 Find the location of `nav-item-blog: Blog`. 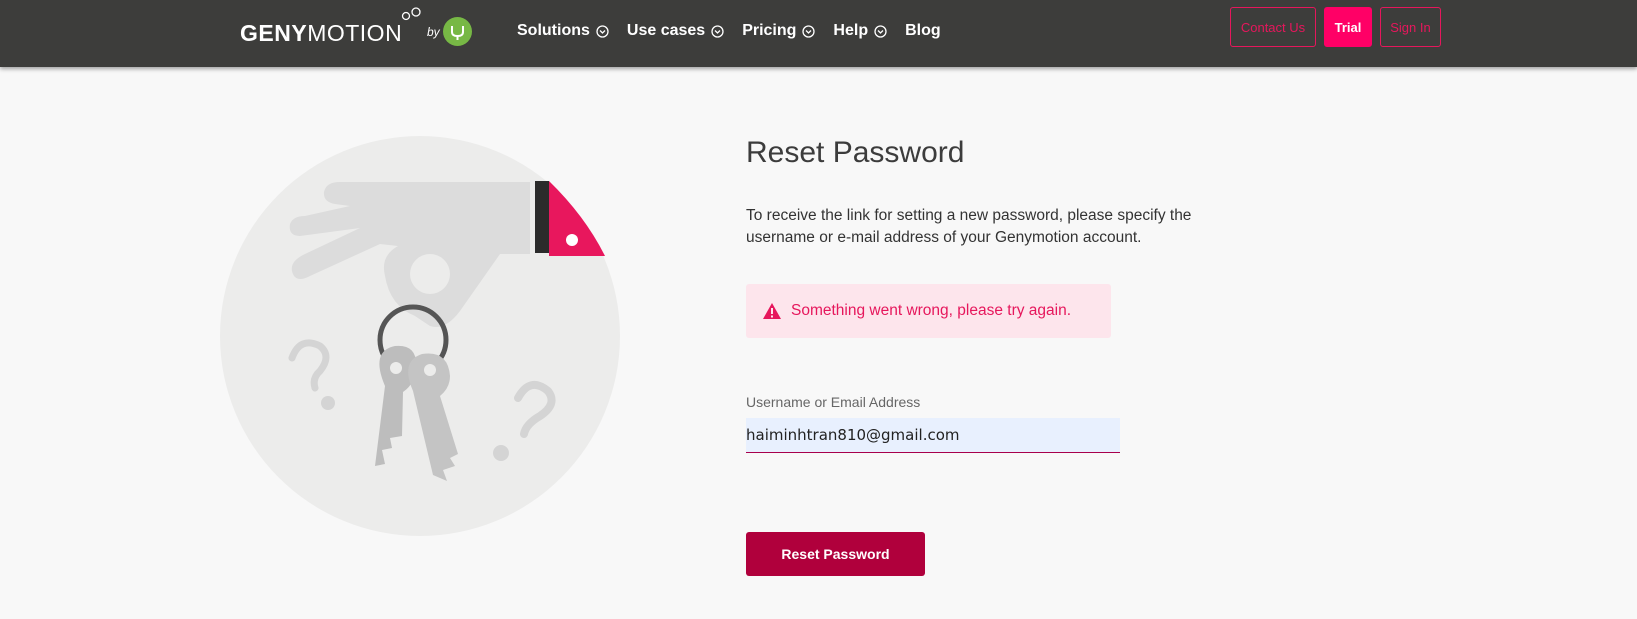

nav-item-blog: Blog is located at coordinates (923, 31).